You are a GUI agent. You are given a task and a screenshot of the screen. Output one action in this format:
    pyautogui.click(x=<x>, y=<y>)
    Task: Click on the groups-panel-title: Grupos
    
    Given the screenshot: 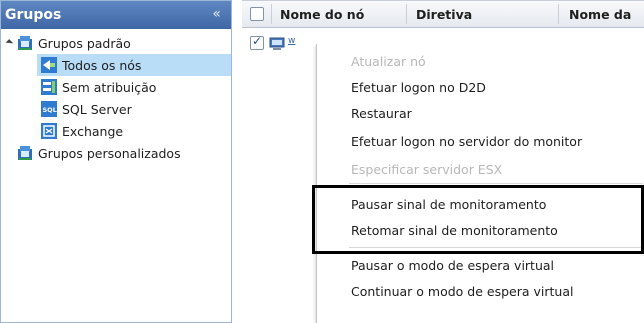 What is the action you would take?
    pyautogui.click(x=33, y=15)
    